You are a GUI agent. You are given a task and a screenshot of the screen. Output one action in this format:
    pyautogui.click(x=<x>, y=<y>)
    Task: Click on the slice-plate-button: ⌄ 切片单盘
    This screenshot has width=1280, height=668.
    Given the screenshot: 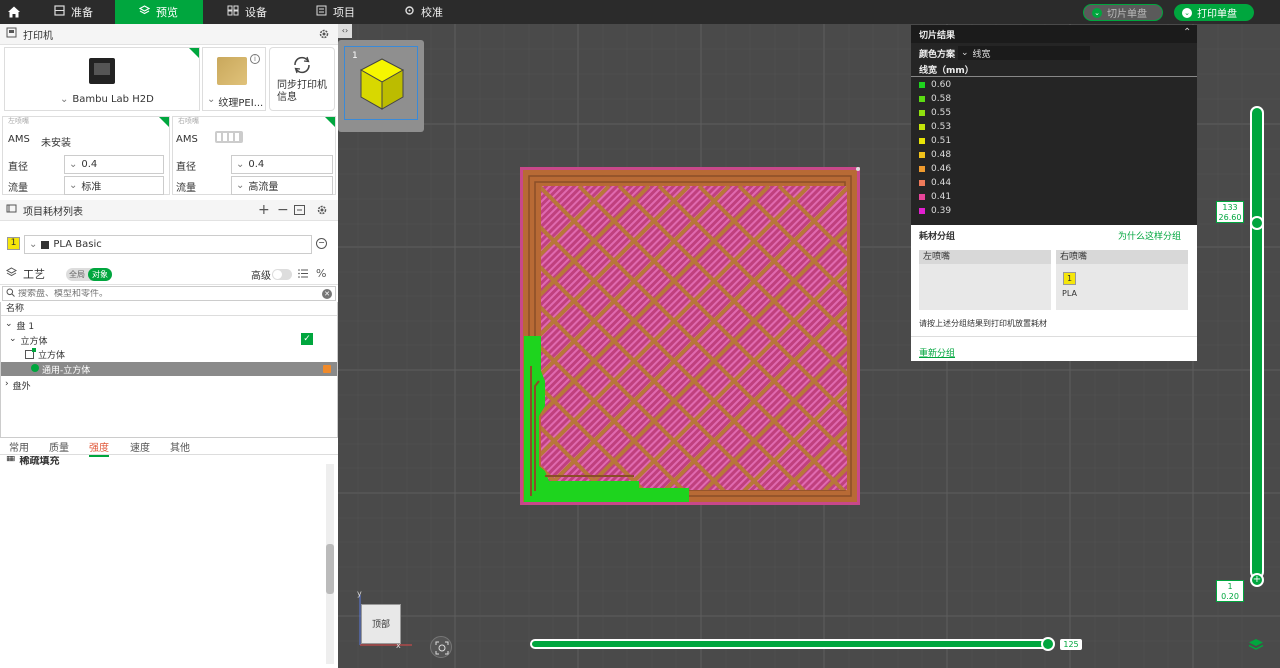 What is the action you would take?
    pyautogui.click(x=1123, y=12)
    